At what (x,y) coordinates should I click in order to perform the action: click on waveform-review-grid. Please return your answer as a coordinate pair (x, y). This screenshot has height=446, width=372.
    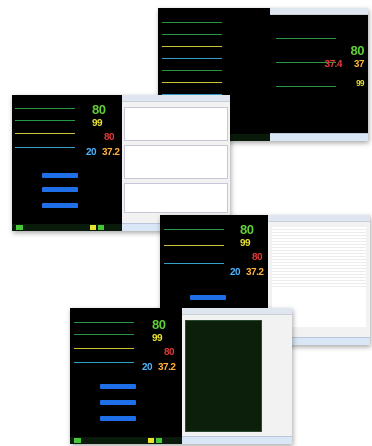
    Looking at the image, I should click on (223, 376).